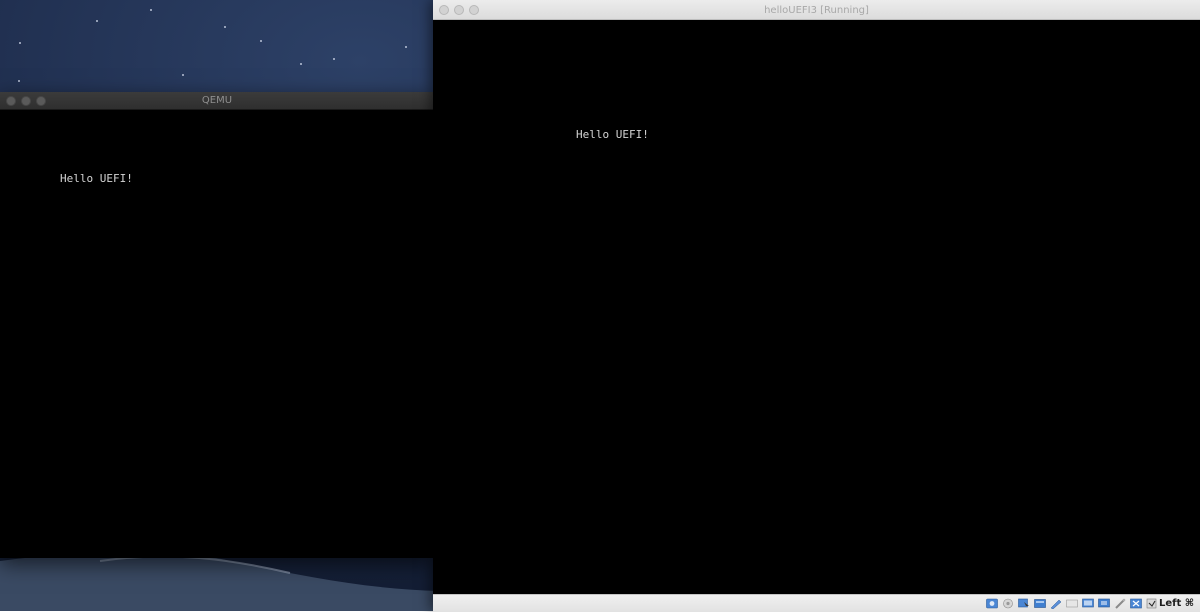  I want to click on qemu-title-bar: QEMU, so click(217, 101).